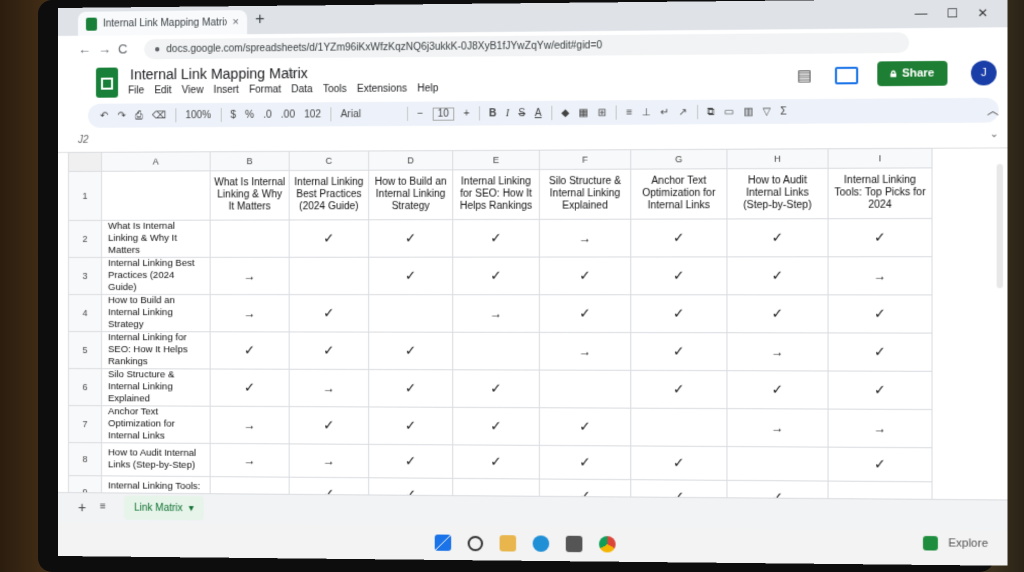 The height and width of the screenshot is (572, 1024). What do you see at coordinates (382, 88) in the screenshot?
I see `menu-extensions: Extensions` at bounding box center [382, 88].